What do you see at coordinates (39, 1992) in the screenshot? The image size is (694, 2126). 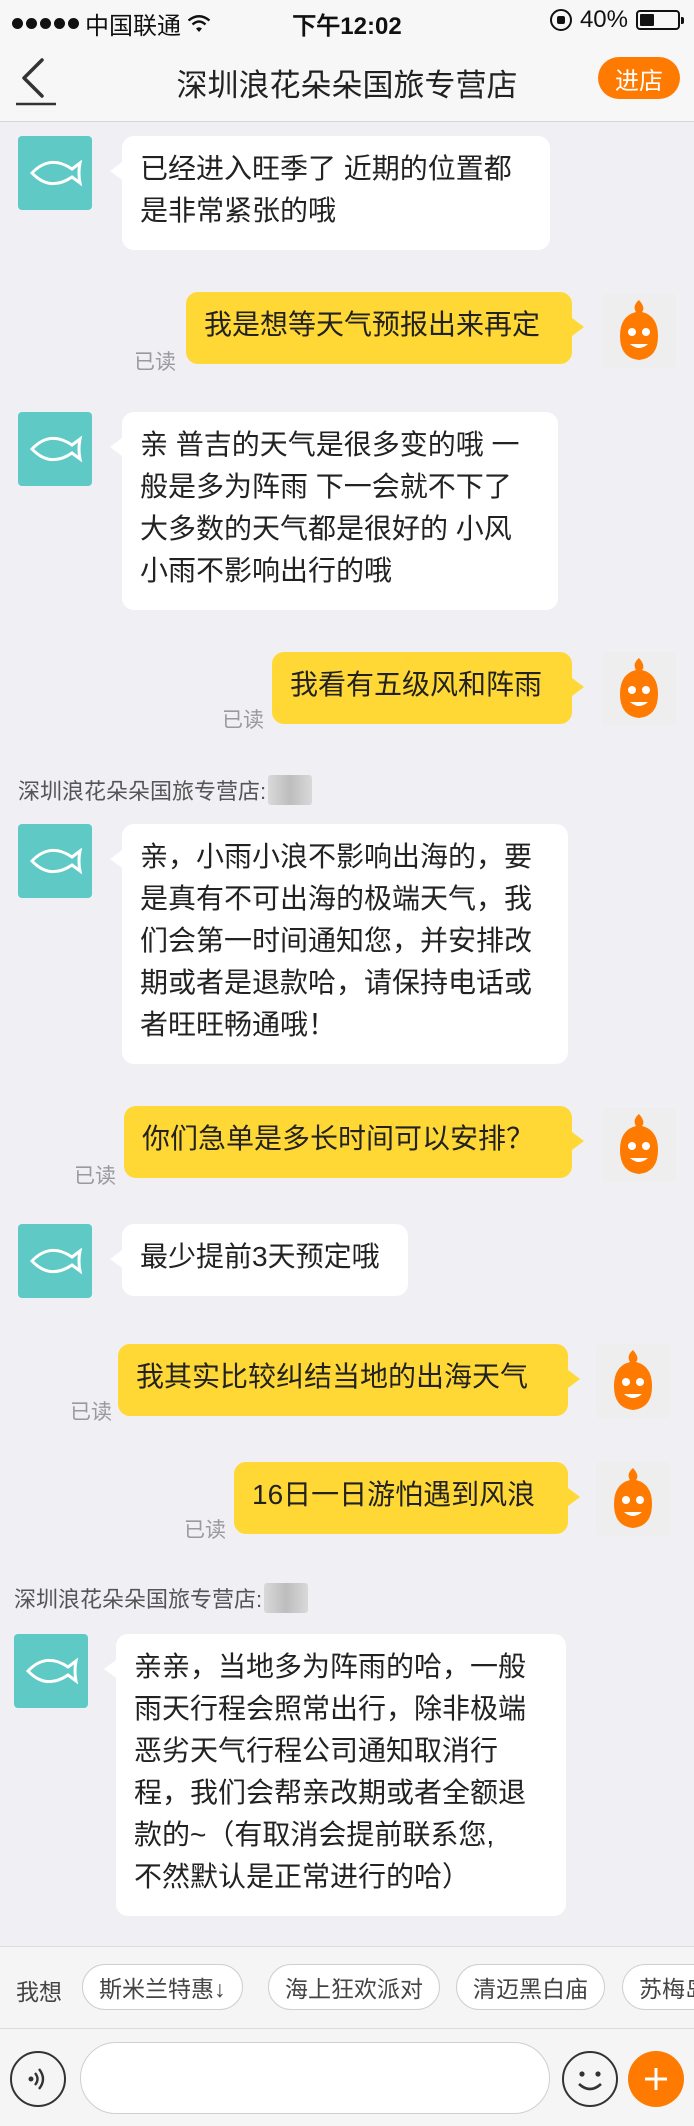 I see `suggestion-label: 我想` at bounding box center [39, 1992].